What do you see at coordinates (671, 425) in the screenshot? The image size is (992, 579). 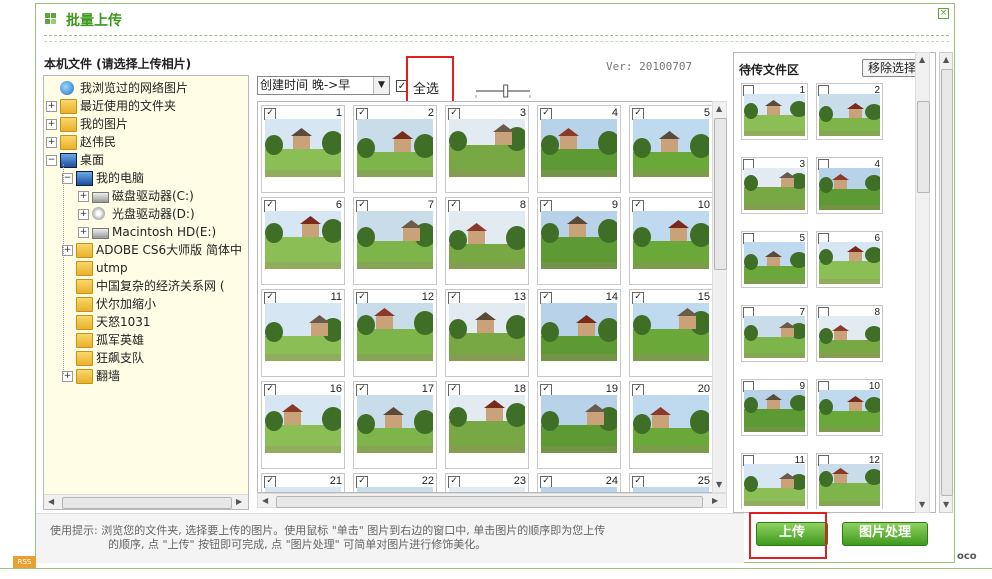 I see `photo-thumbnail: ✓ 20` at bounding box center [671, 425].